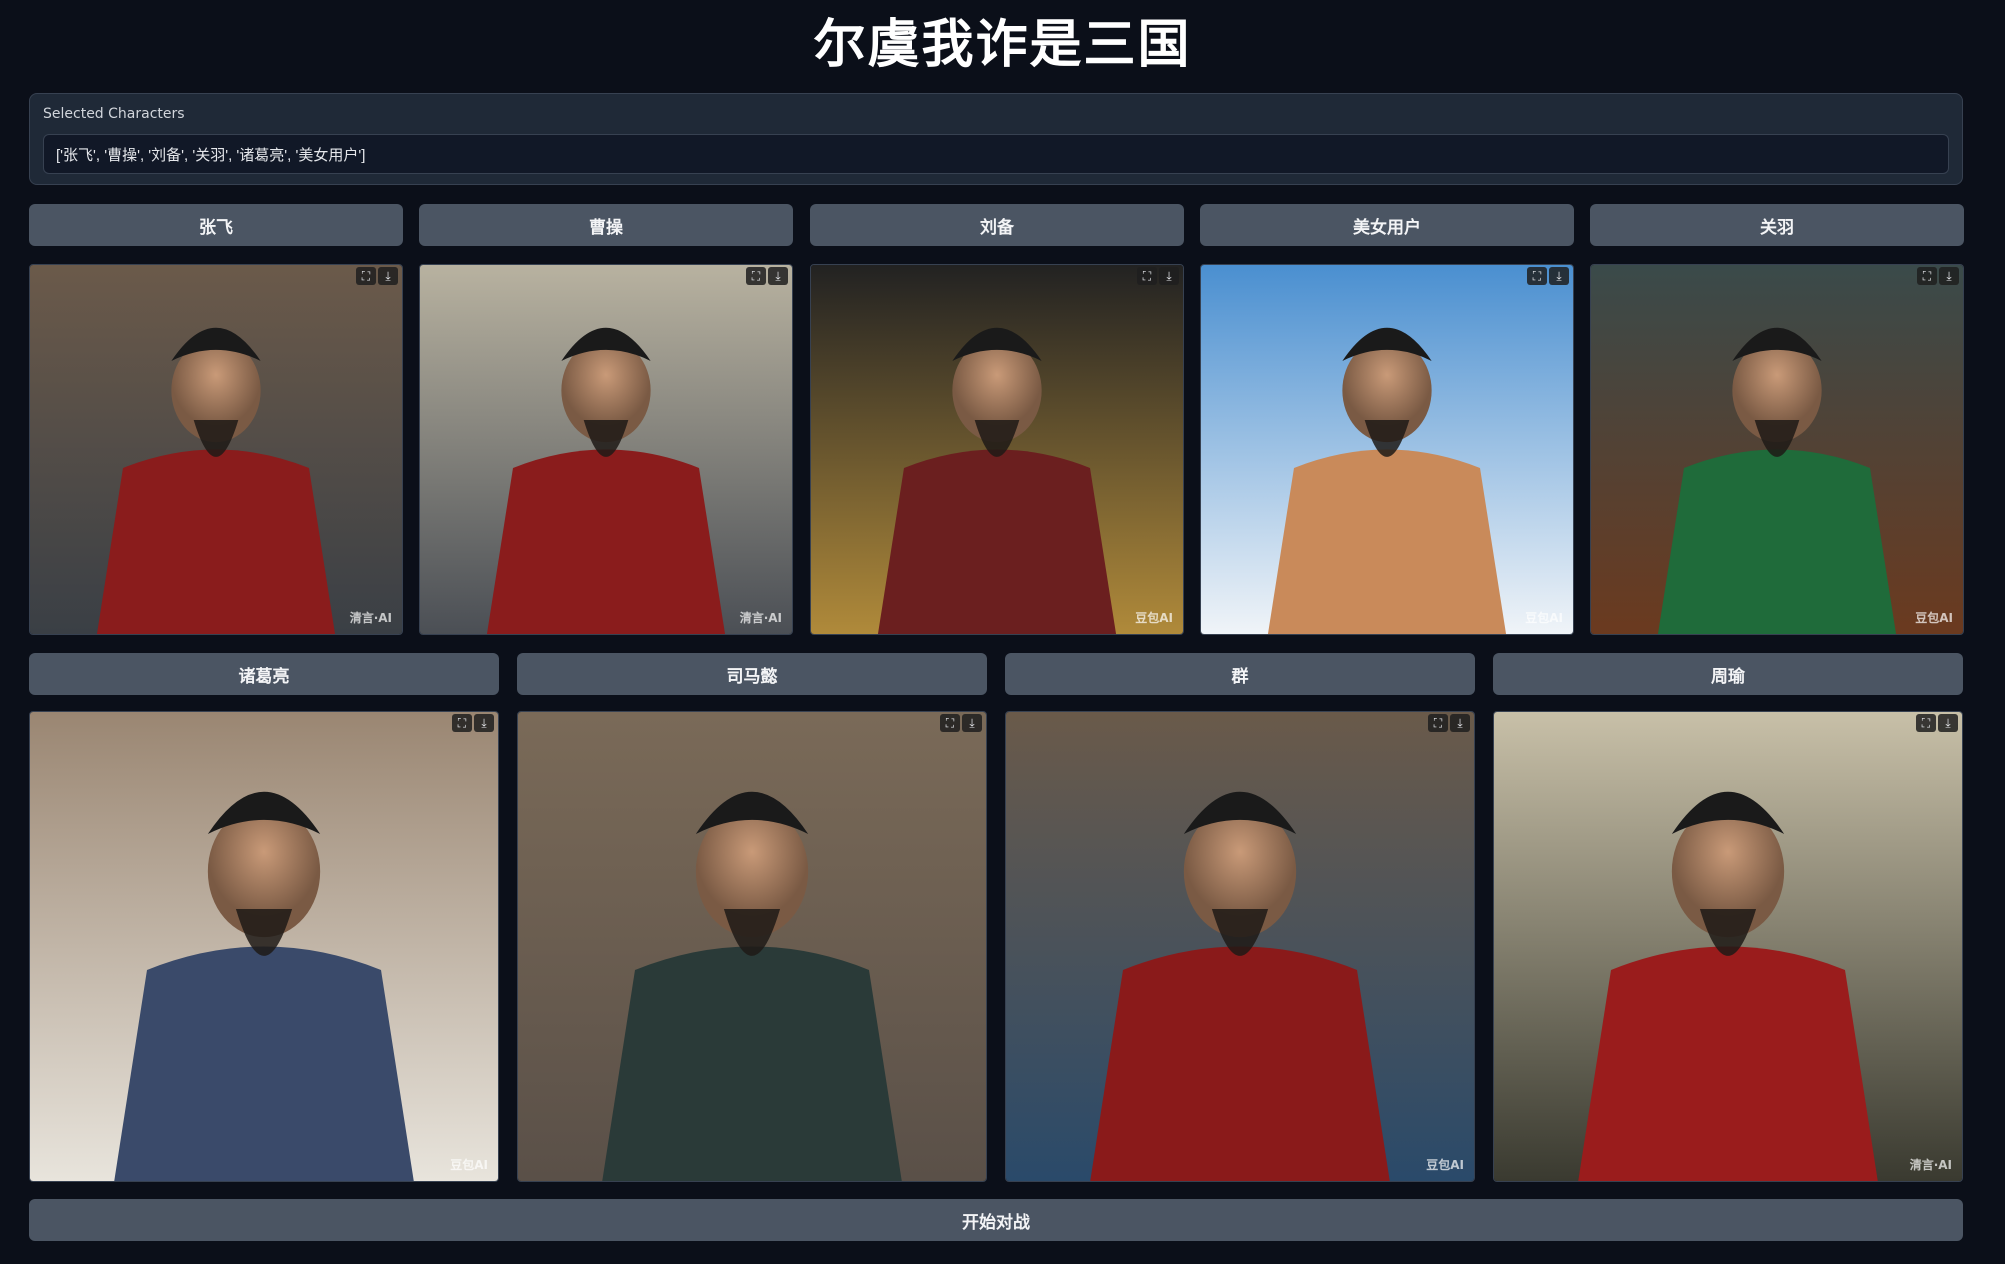  What do you see at coordinates (996, 1220) in the screenshot?
I see `start-battle-button: 开始对战` at bounding box center [996, 1220].